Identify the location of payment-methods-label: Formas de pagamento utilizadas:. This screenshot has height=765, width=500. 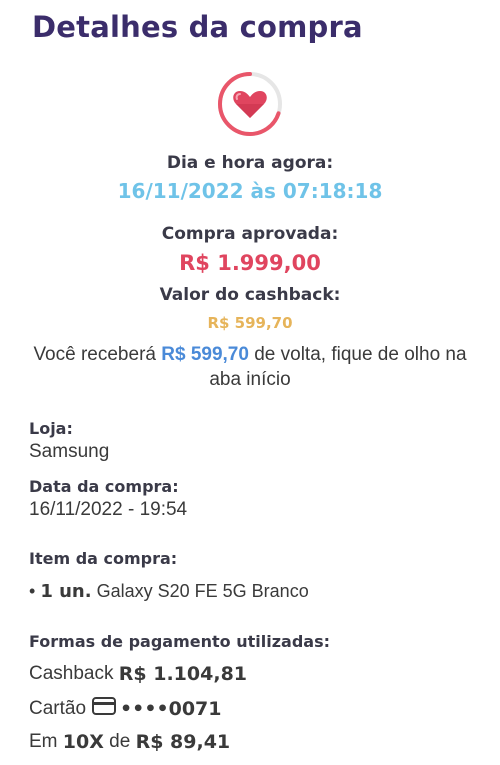
(179, 641).